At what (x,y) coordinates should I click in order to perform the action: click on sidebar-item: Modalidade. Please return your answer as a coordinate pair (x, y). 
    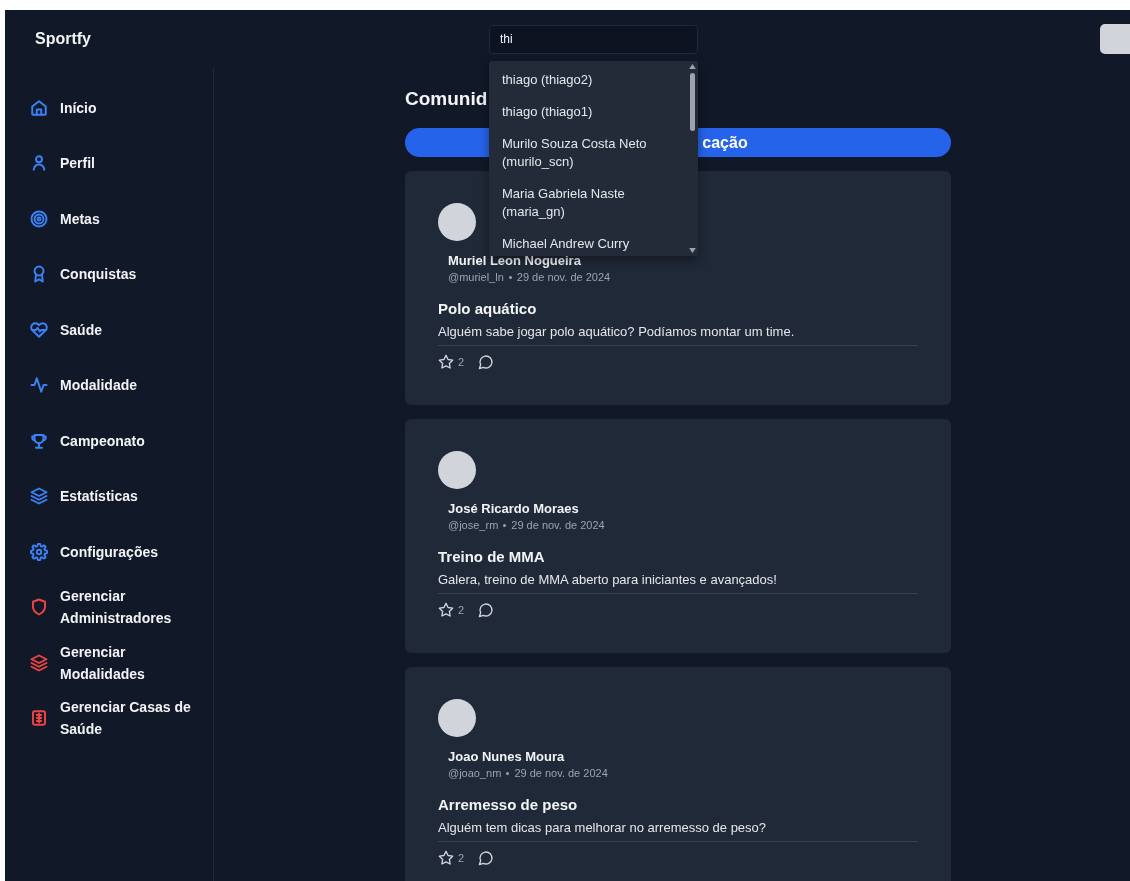
    Looking at the image, I should click on (109, 385).